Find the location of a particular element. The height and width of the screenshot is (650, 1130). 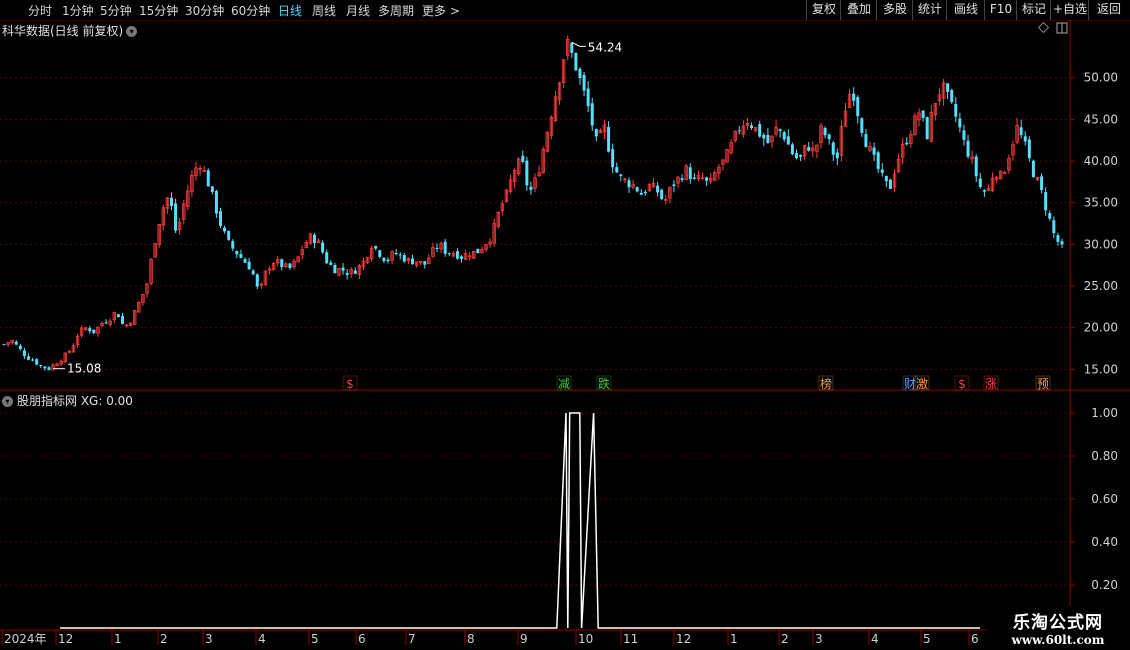

x-tick-label: 2024年 is located at coordinates (25, 639).